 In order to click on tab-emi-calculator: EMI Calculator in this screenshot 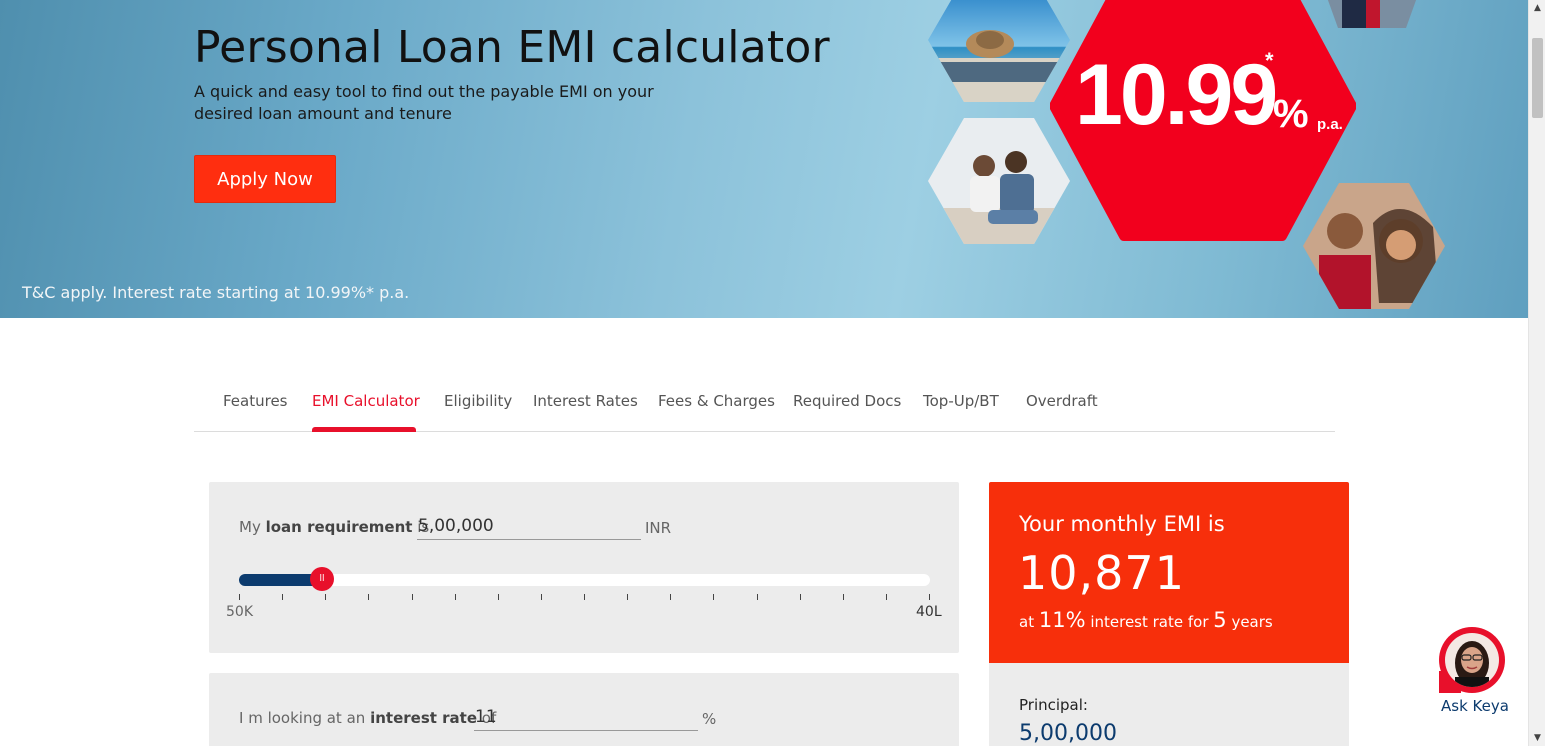, I will do `click(366, 401)`.